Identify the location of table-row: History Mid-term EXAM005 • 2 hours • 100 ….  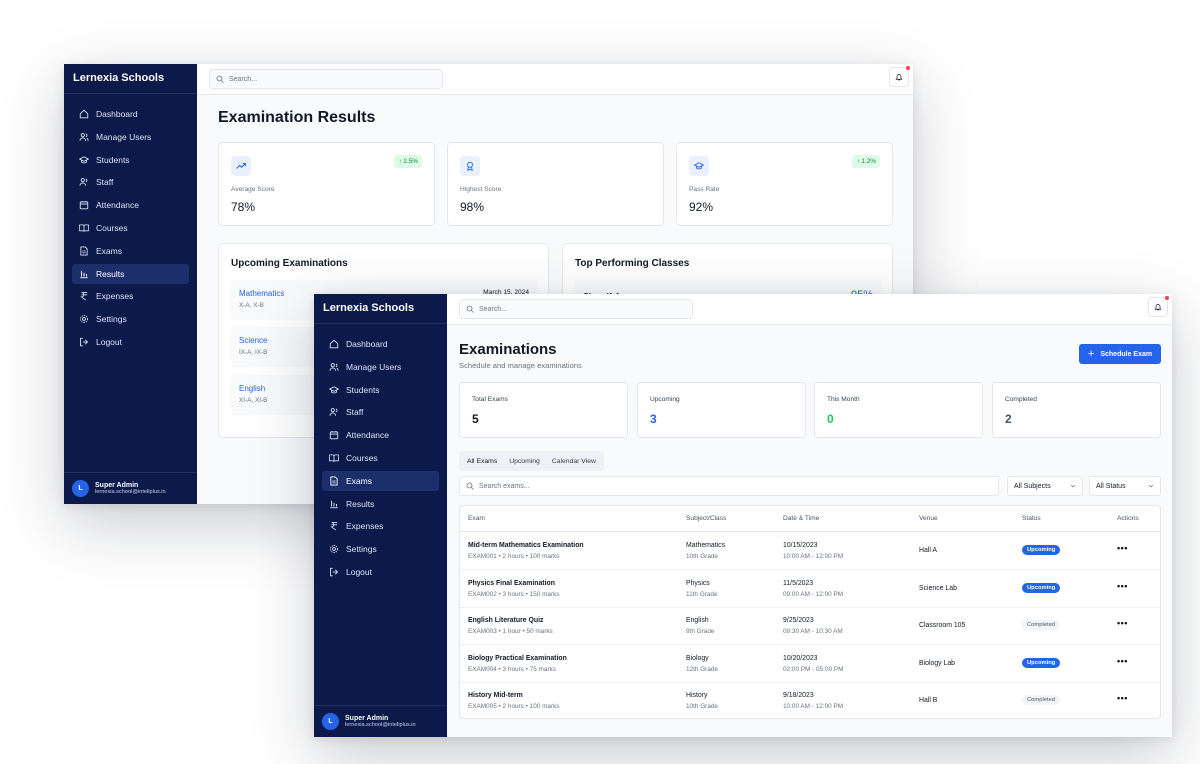
(810, 700).